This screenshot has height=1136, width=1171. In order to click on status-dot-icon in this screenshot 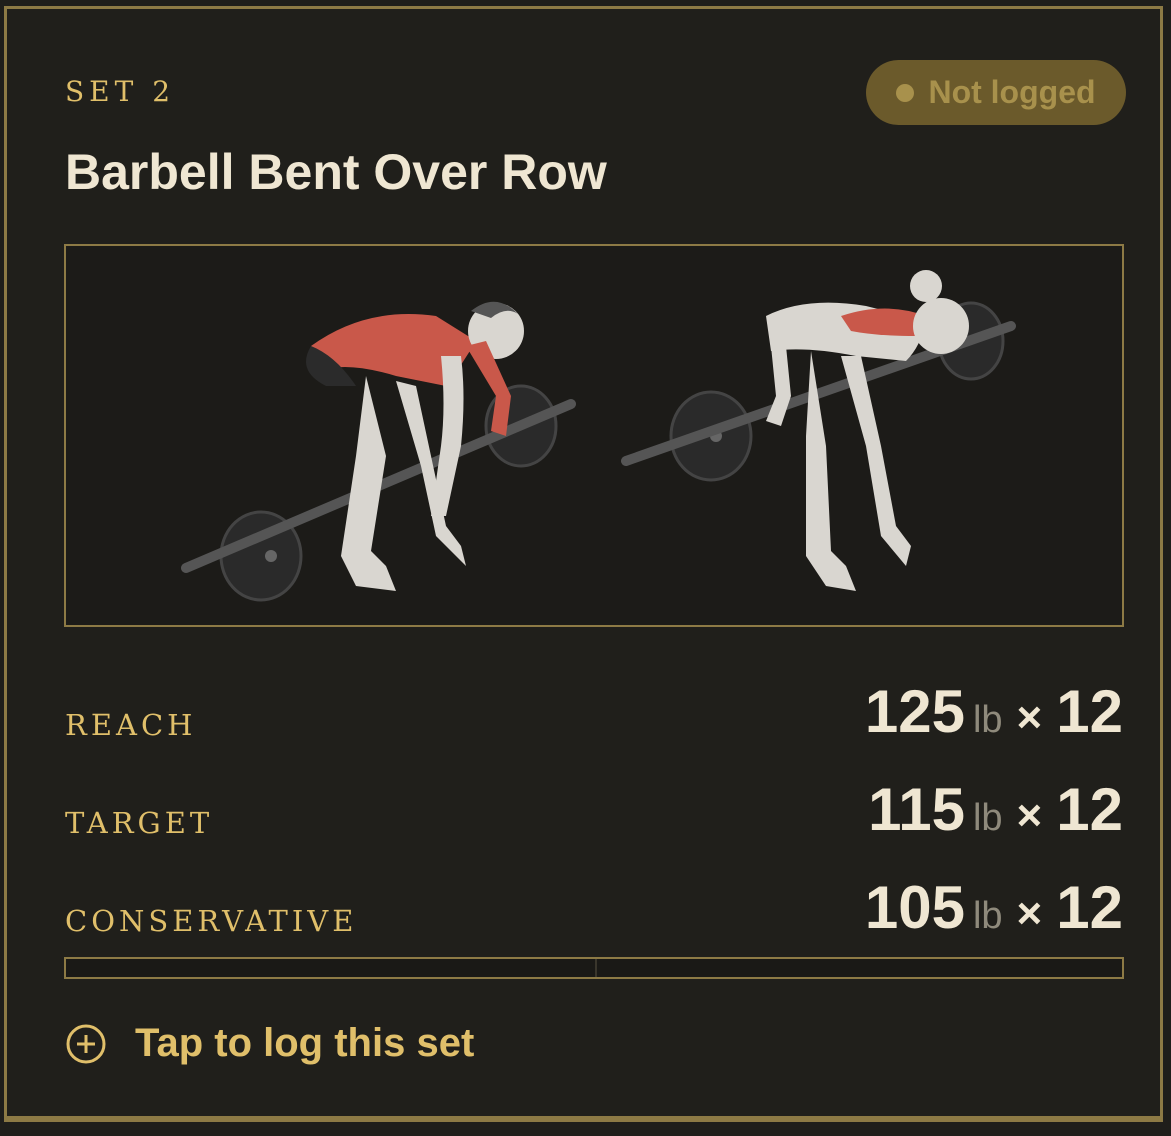, I will do `click(905, 92)`.